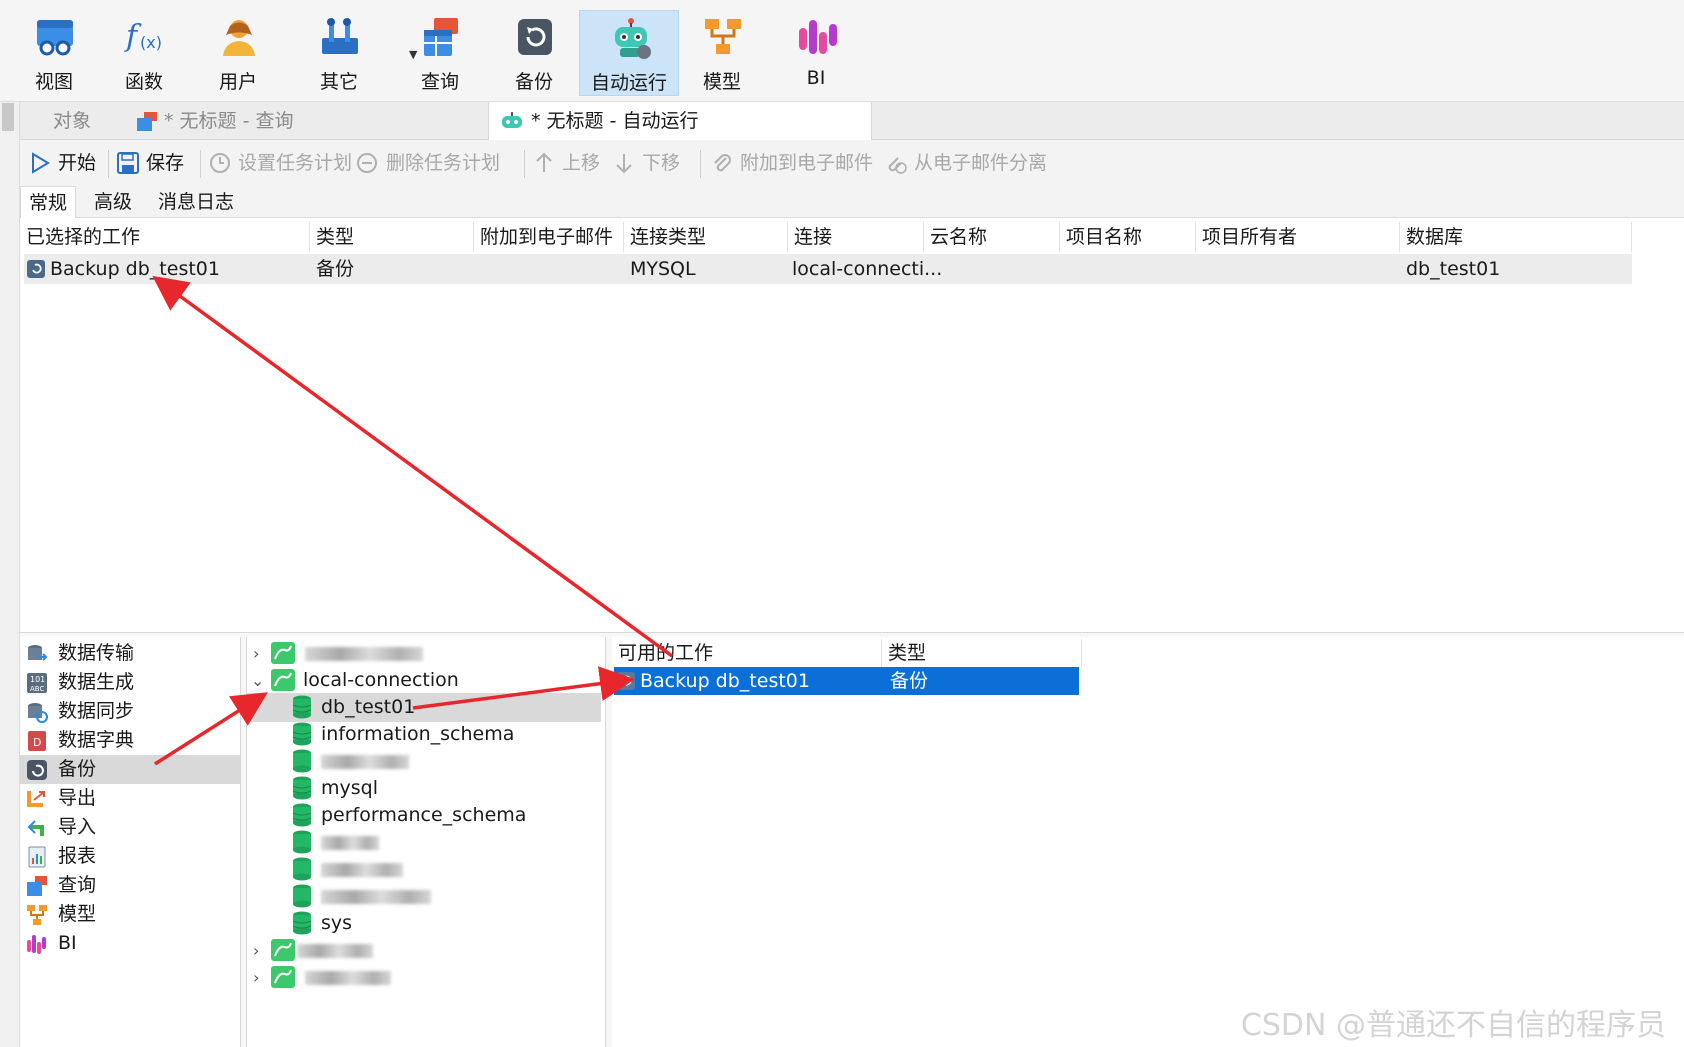 Image resolution: width=1684 pixels, height=1047 pixels. Describe the element at coordinates (335, 237) in the screenshot. I see `column-header-label: 类型` at that location.